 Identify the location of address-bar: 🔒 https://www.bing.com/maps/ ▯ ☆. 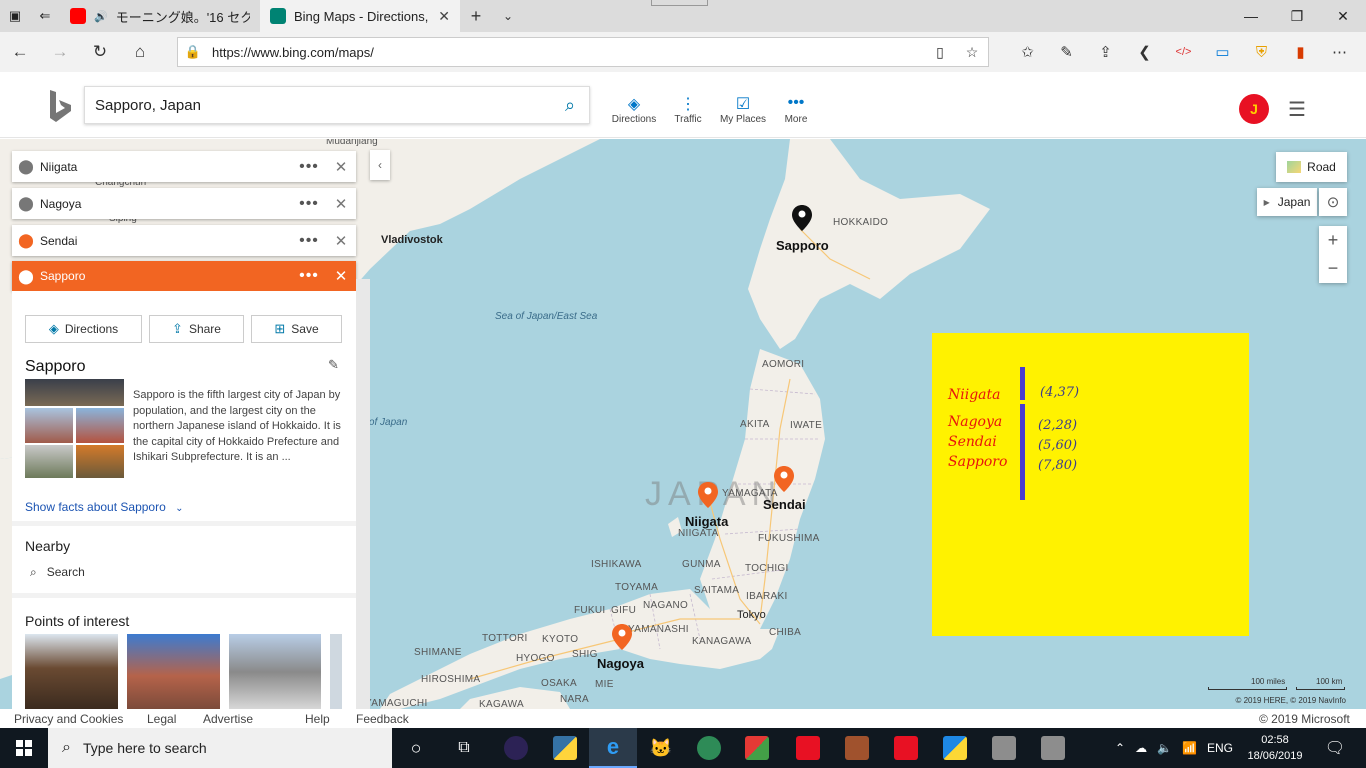
(583, 52).